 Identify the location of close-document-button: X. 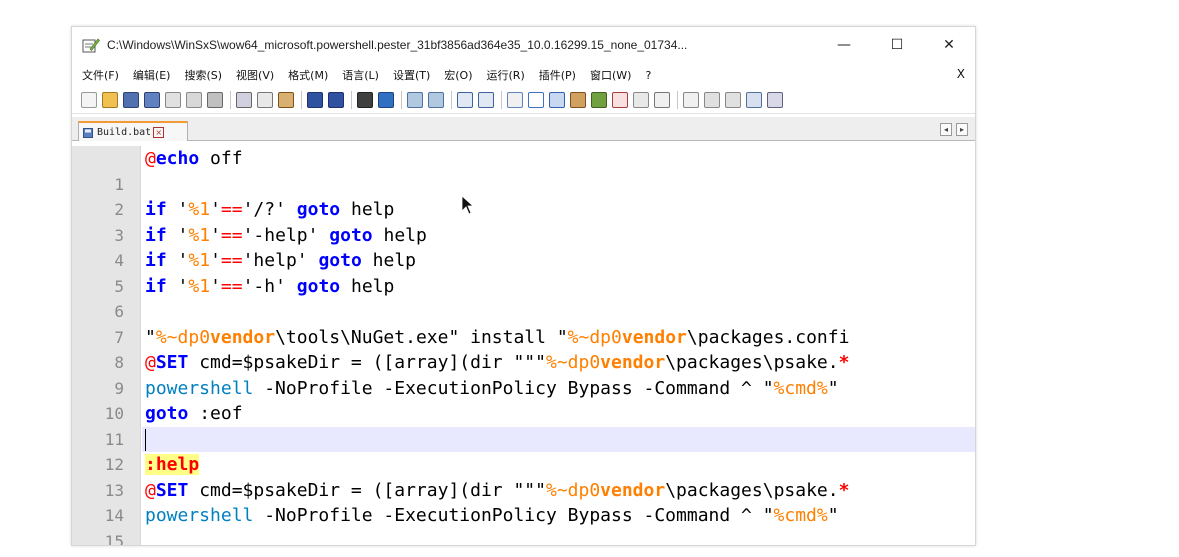
(961, 74).